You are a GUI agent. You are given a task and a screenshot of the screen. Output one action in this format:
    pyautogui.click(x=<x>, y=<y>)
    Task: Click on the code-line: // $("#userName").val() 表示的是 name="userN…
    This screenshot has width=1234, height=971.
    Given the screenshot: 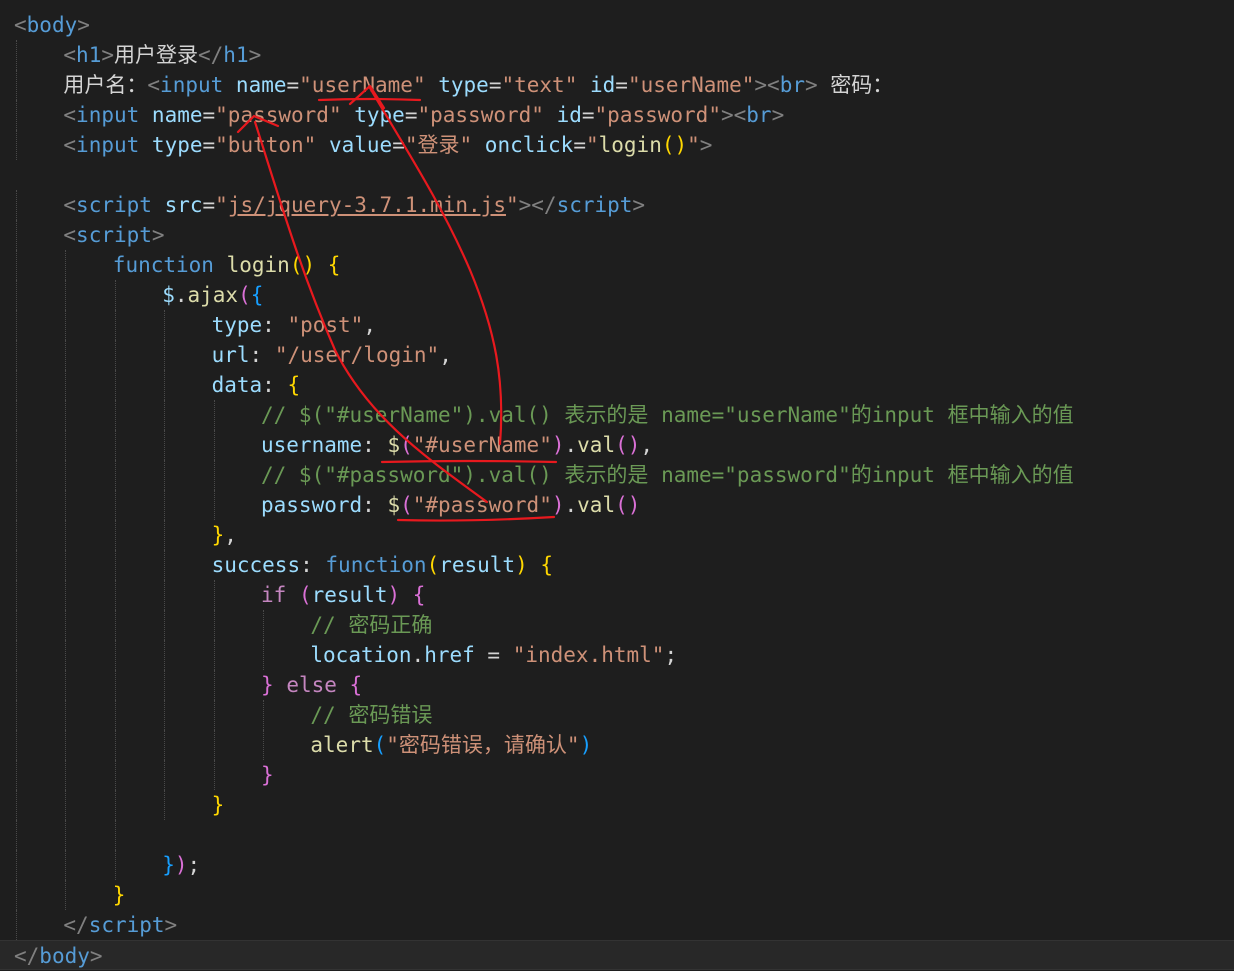 What is the action you would take?
    pyautogui.click(x=617, y=415)
    